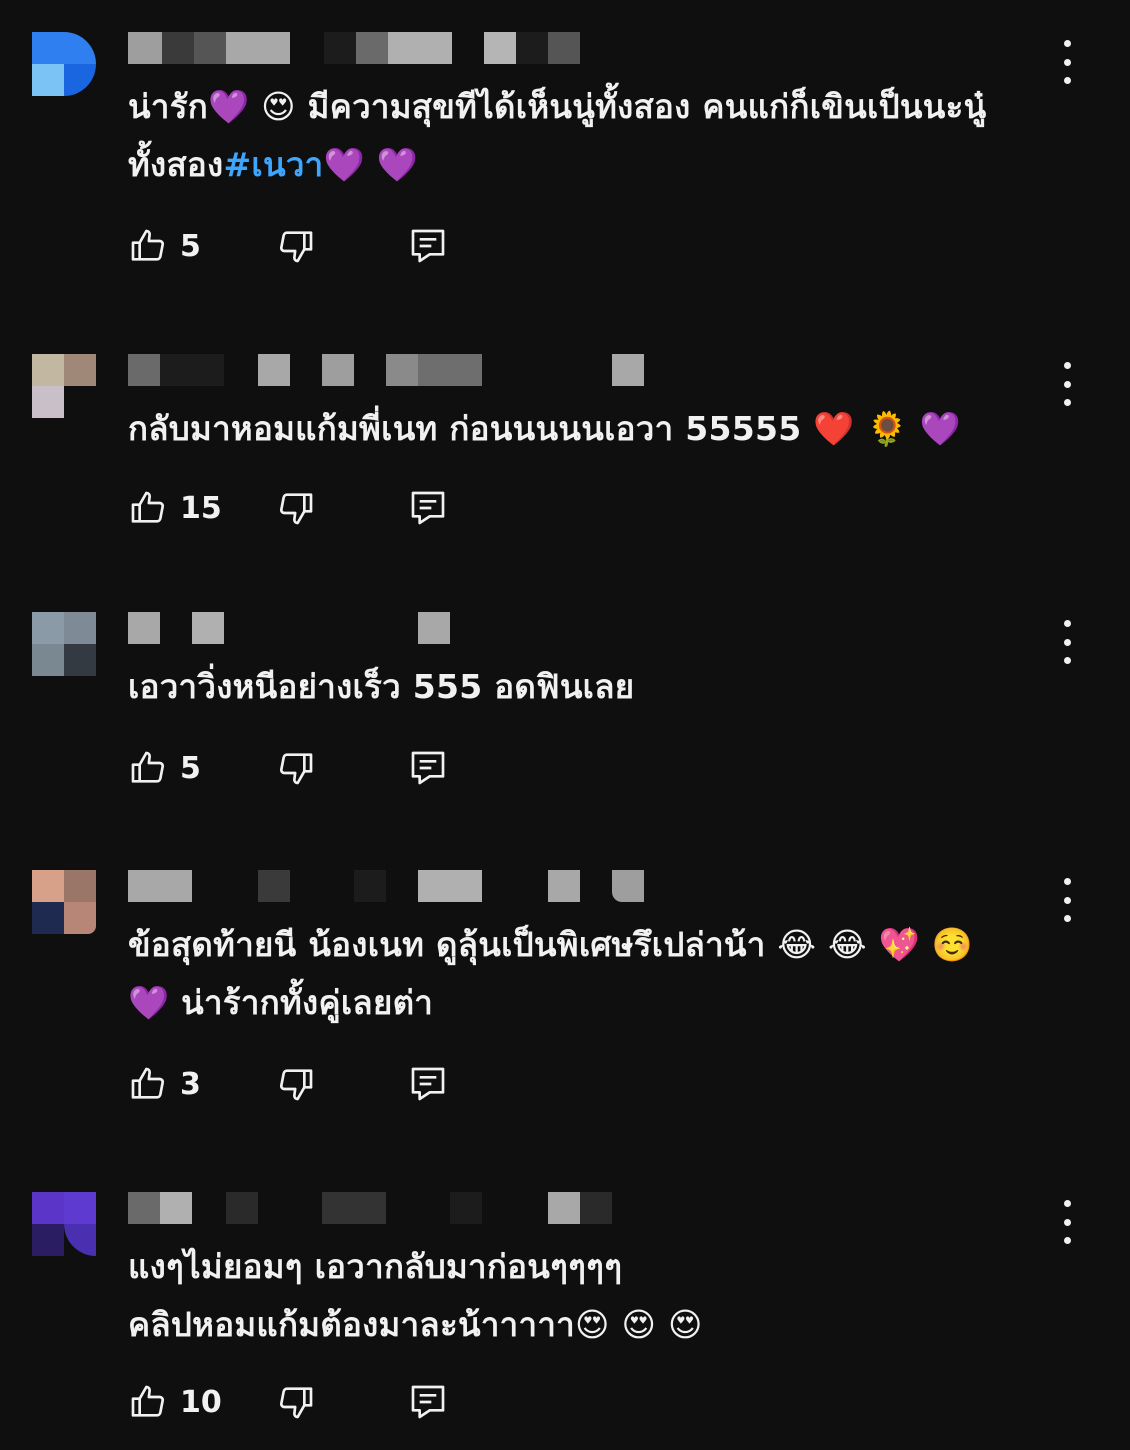  What do you see at coordinates (176, 164) in the screenshot?
I see `comment-text-line2: ทั้งสอง` at bounding box center [176, 164].